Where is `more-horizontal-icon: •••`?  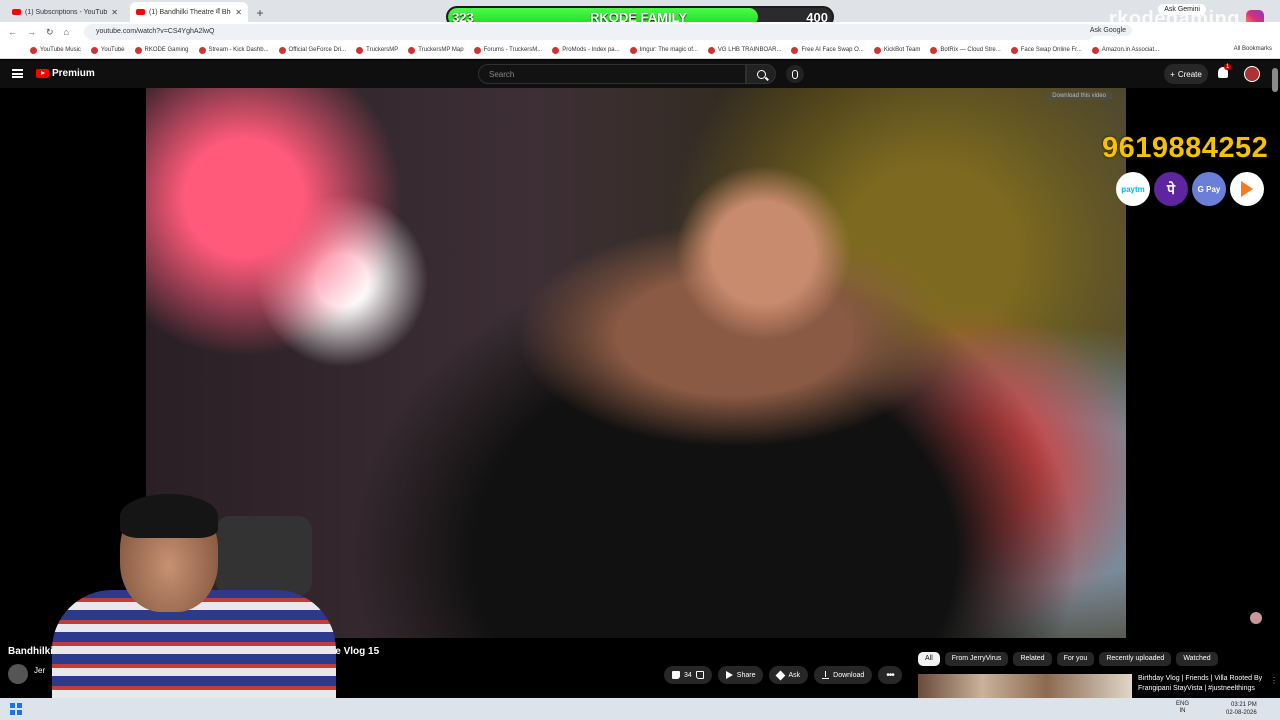 more-horizontal-icon: ••• is located at coordinates (890, 675).